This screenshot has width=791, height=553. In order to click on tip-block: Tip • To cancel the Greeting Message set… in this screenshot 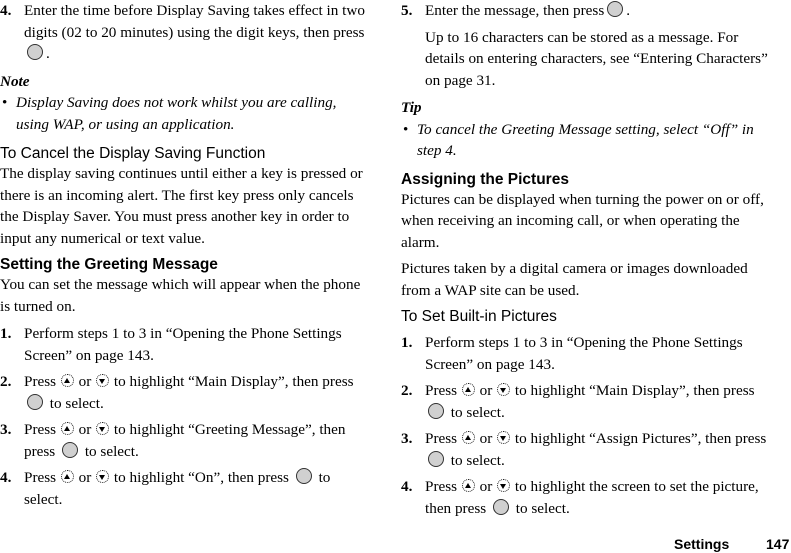, I will do `click(586, 129)`.